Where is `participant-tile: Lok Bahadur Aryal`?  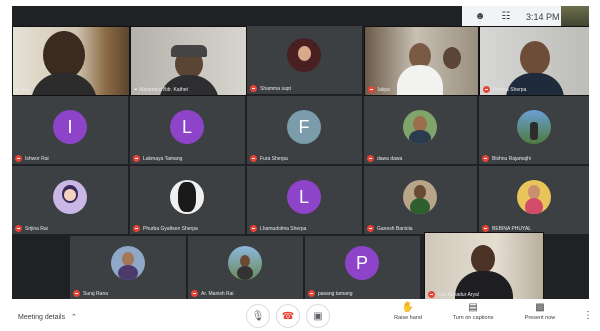
participant-tile: Lok Bahadur Aryal is located at coordinates (484, 265).